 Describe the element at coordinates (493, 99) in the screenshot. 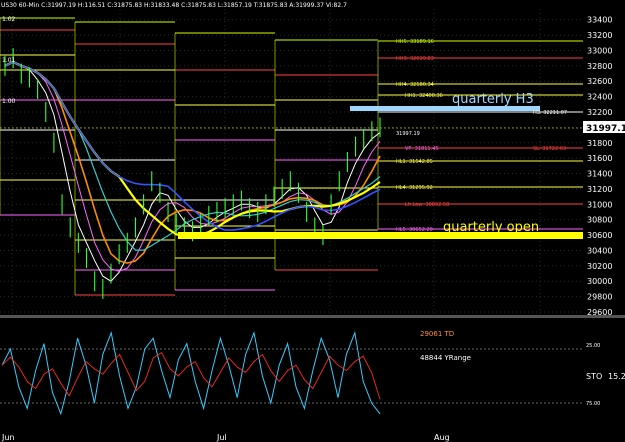

I see `quarterly-h3-label: quarterly H3` at that location.